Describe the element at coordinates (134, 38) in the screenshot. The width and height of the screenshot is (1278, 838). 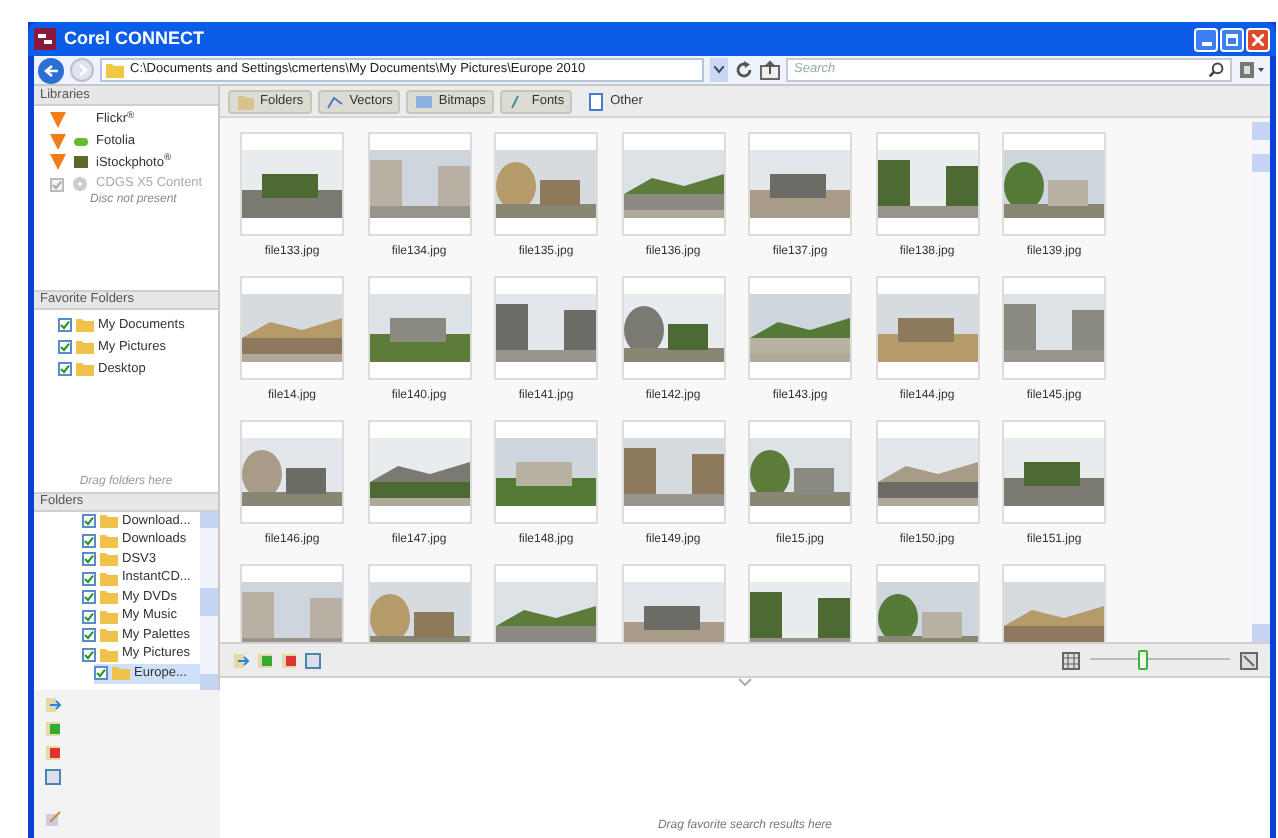
I see `window-title: Corel CONNECT` at that location.